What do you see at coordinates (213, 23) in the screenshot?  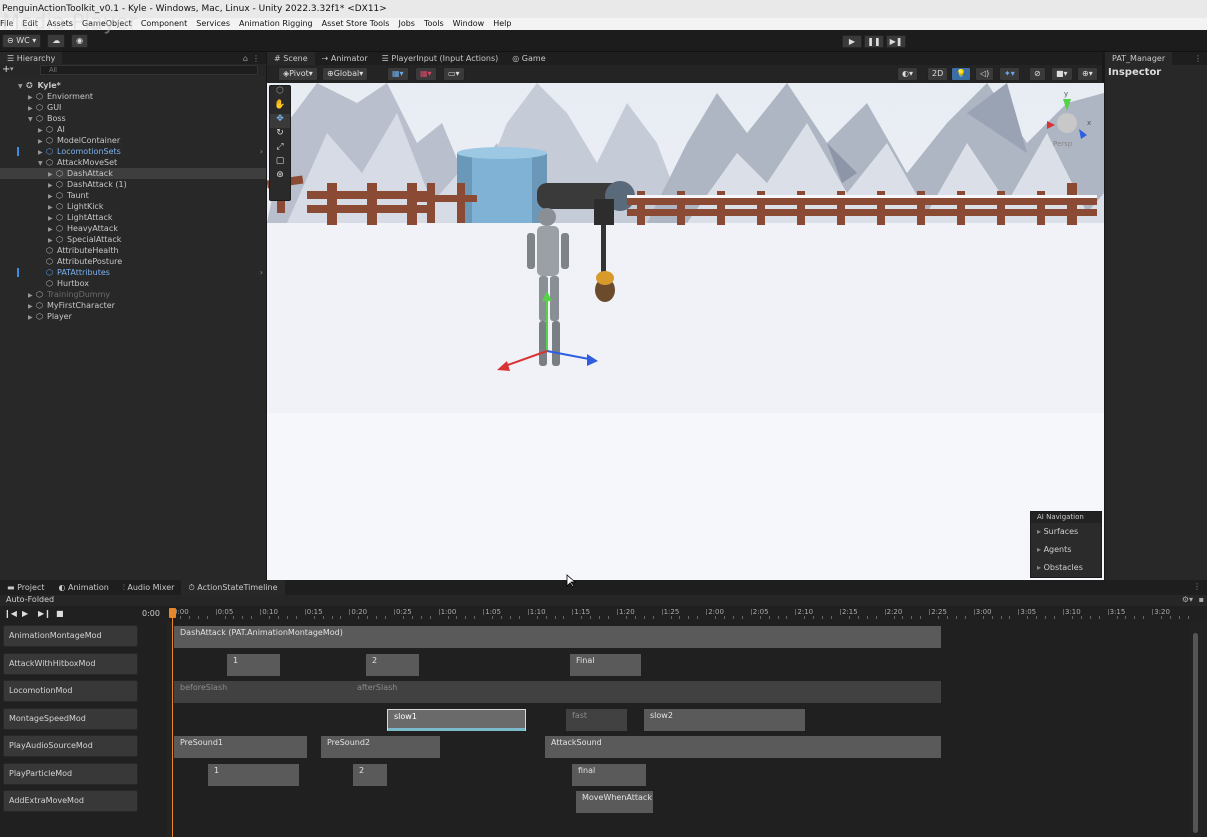 I see `menu-item: Services` at bounding box center [213, 23].